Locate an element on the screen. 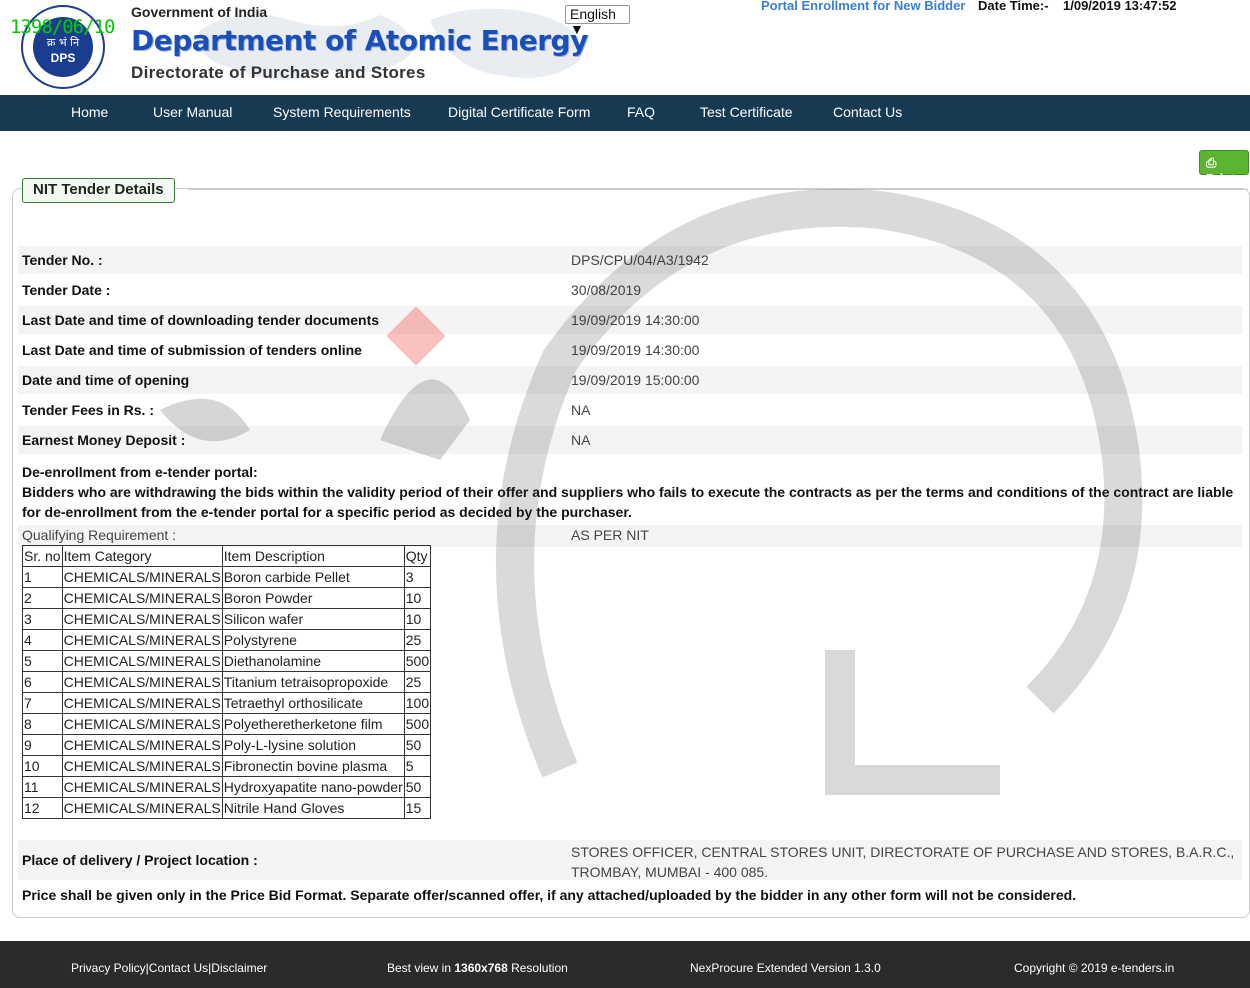 This screenshot has width=1250, height=988. cell-description: Tetraethyl orthosilicate is located at coordinates (313, 703).